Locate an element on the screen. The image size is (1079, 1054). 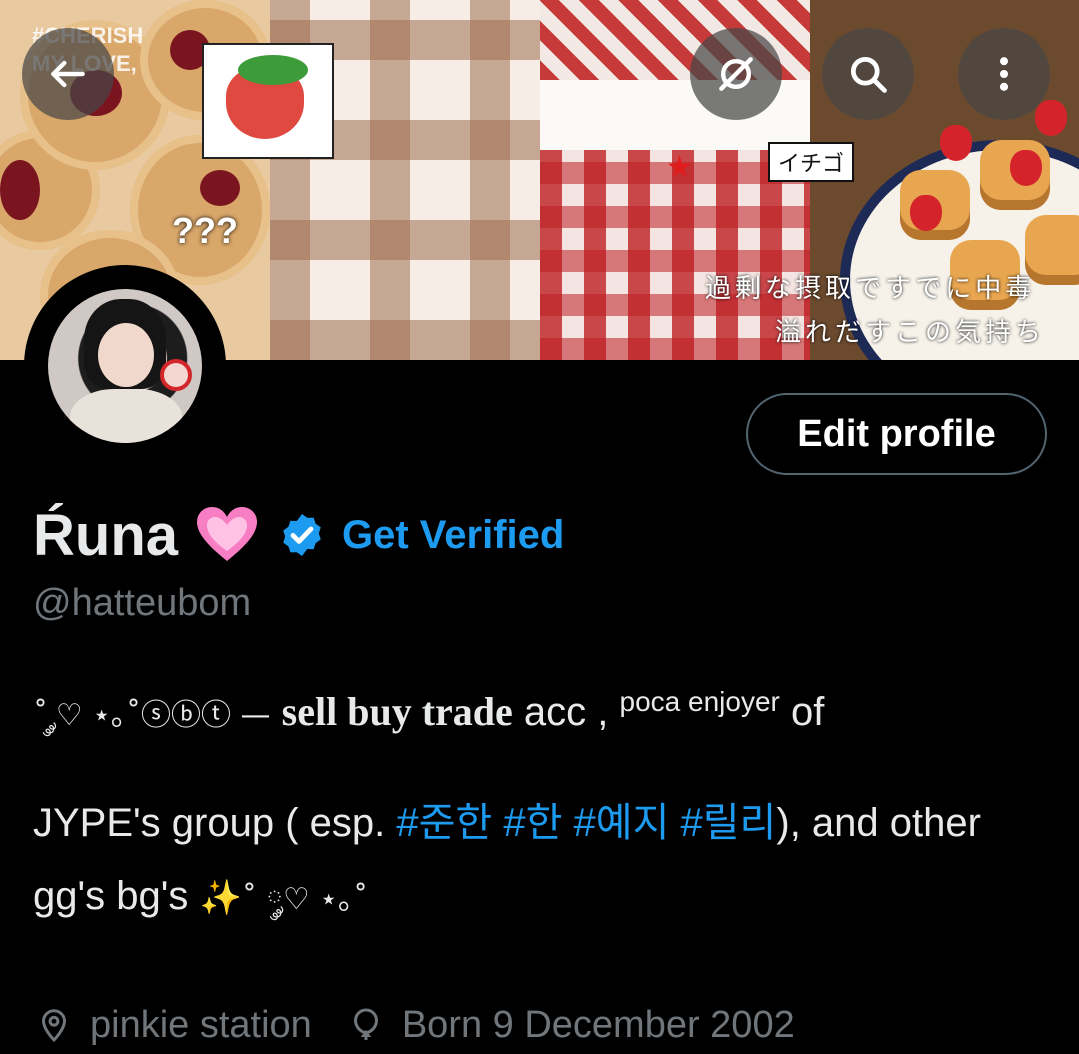
bio-symbols: ˚ ༘♡ ⋆｡˚ is located at coordinates (305, 899).